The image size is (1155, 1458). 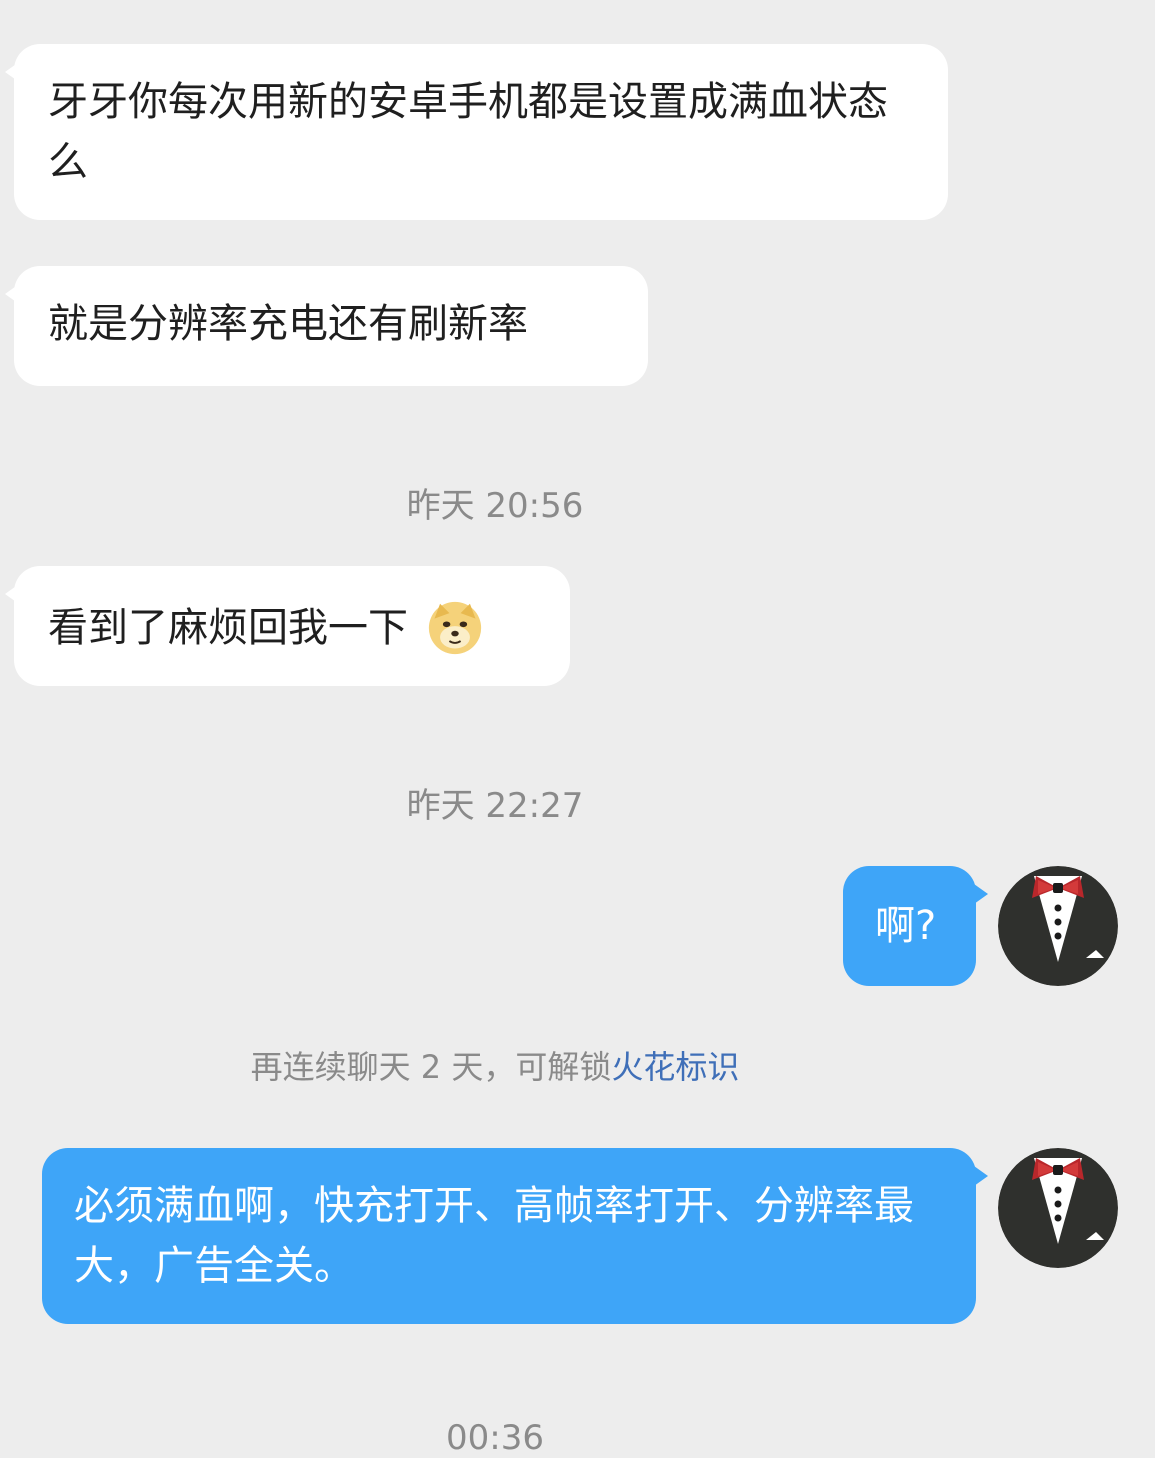 I want to click on streak-hint-text: 再连续聊天 2 天，可解锁, so click(x=431, y=1067).